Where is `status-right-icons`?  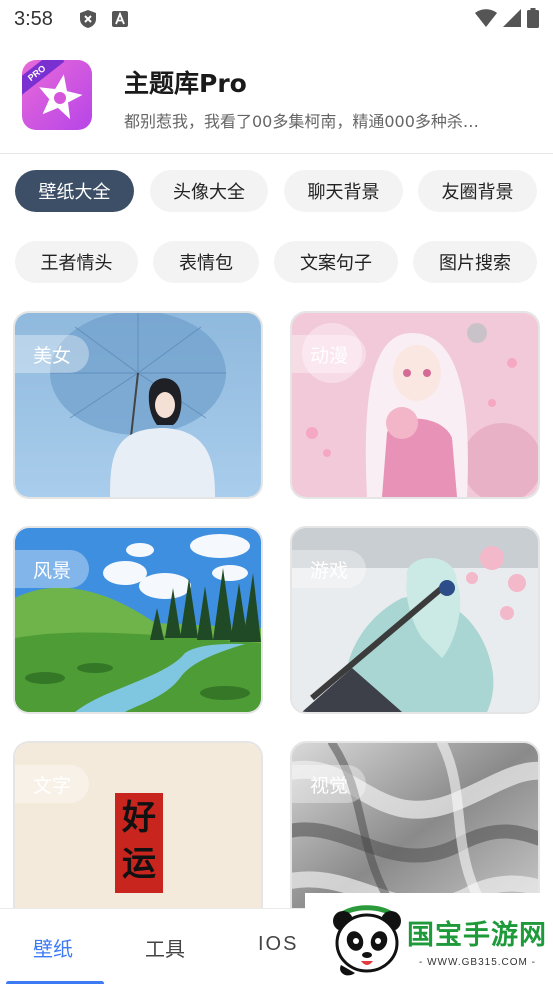
status-right-icons is located at coordinates (507, 20).